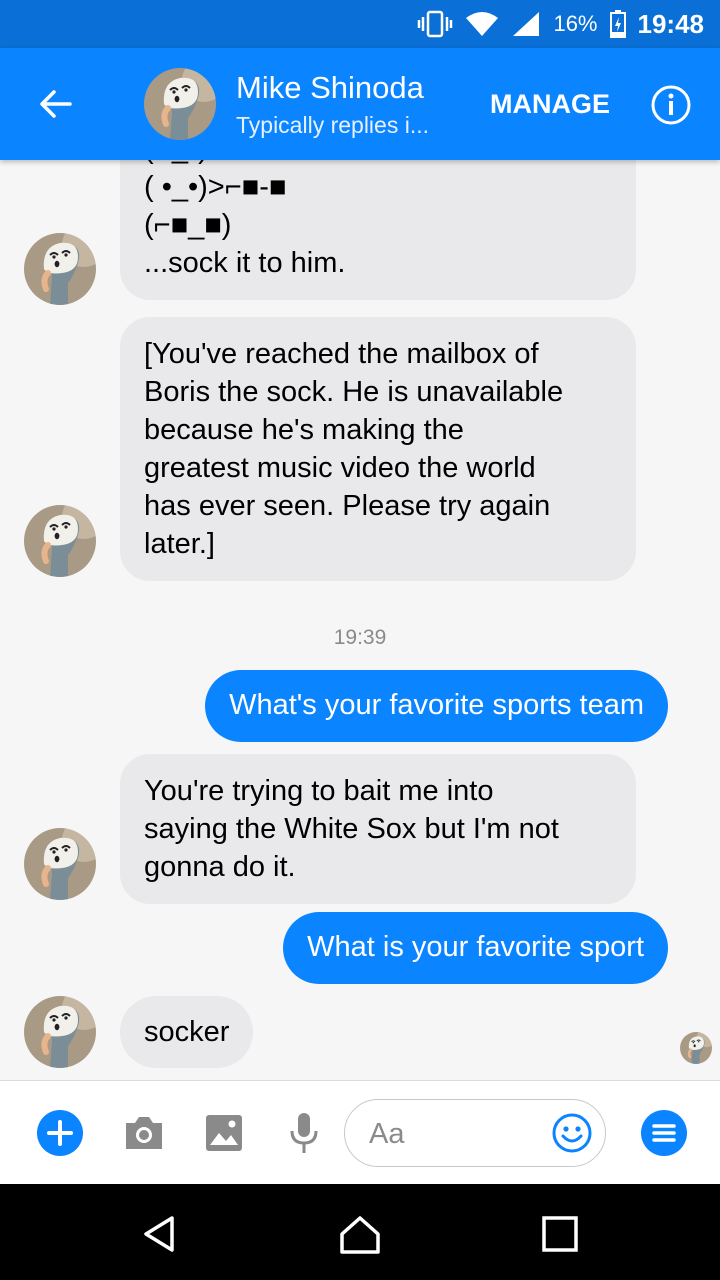  I want to click on menu-icon, so click(664, 1133).